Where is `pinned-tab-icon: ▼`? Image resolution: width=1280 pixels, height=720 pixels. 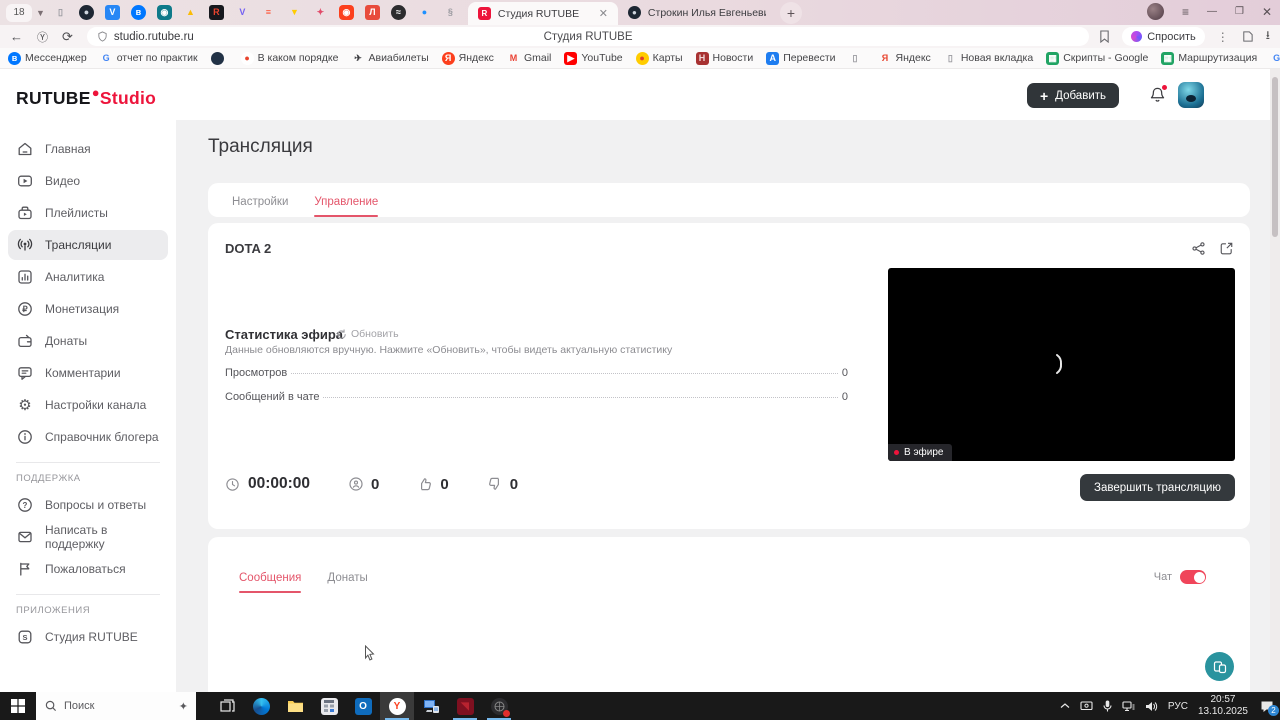 pinned-tab-icon: ▼ is located at coordinates (294, 12).